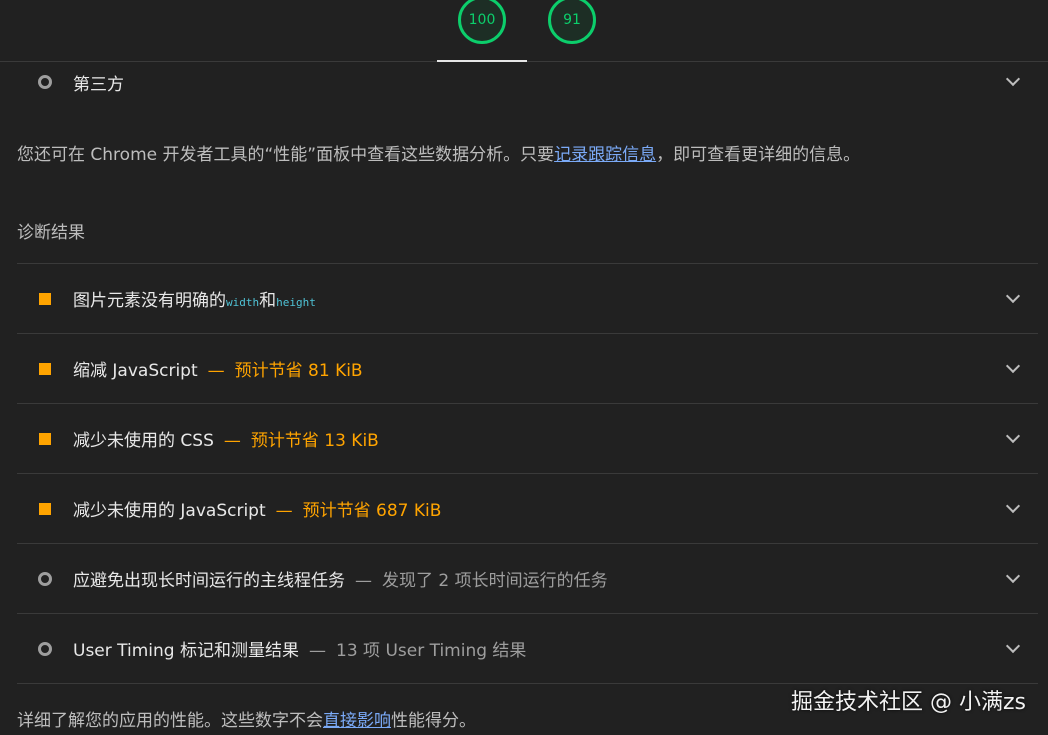 Image resolution: width=1048 pixels, height=735 pixels. I want to click on audit-title: 应避免出现长时间运行的主线程任务 — 发现了 2 项长时间运行的任务, so click(340, 581).